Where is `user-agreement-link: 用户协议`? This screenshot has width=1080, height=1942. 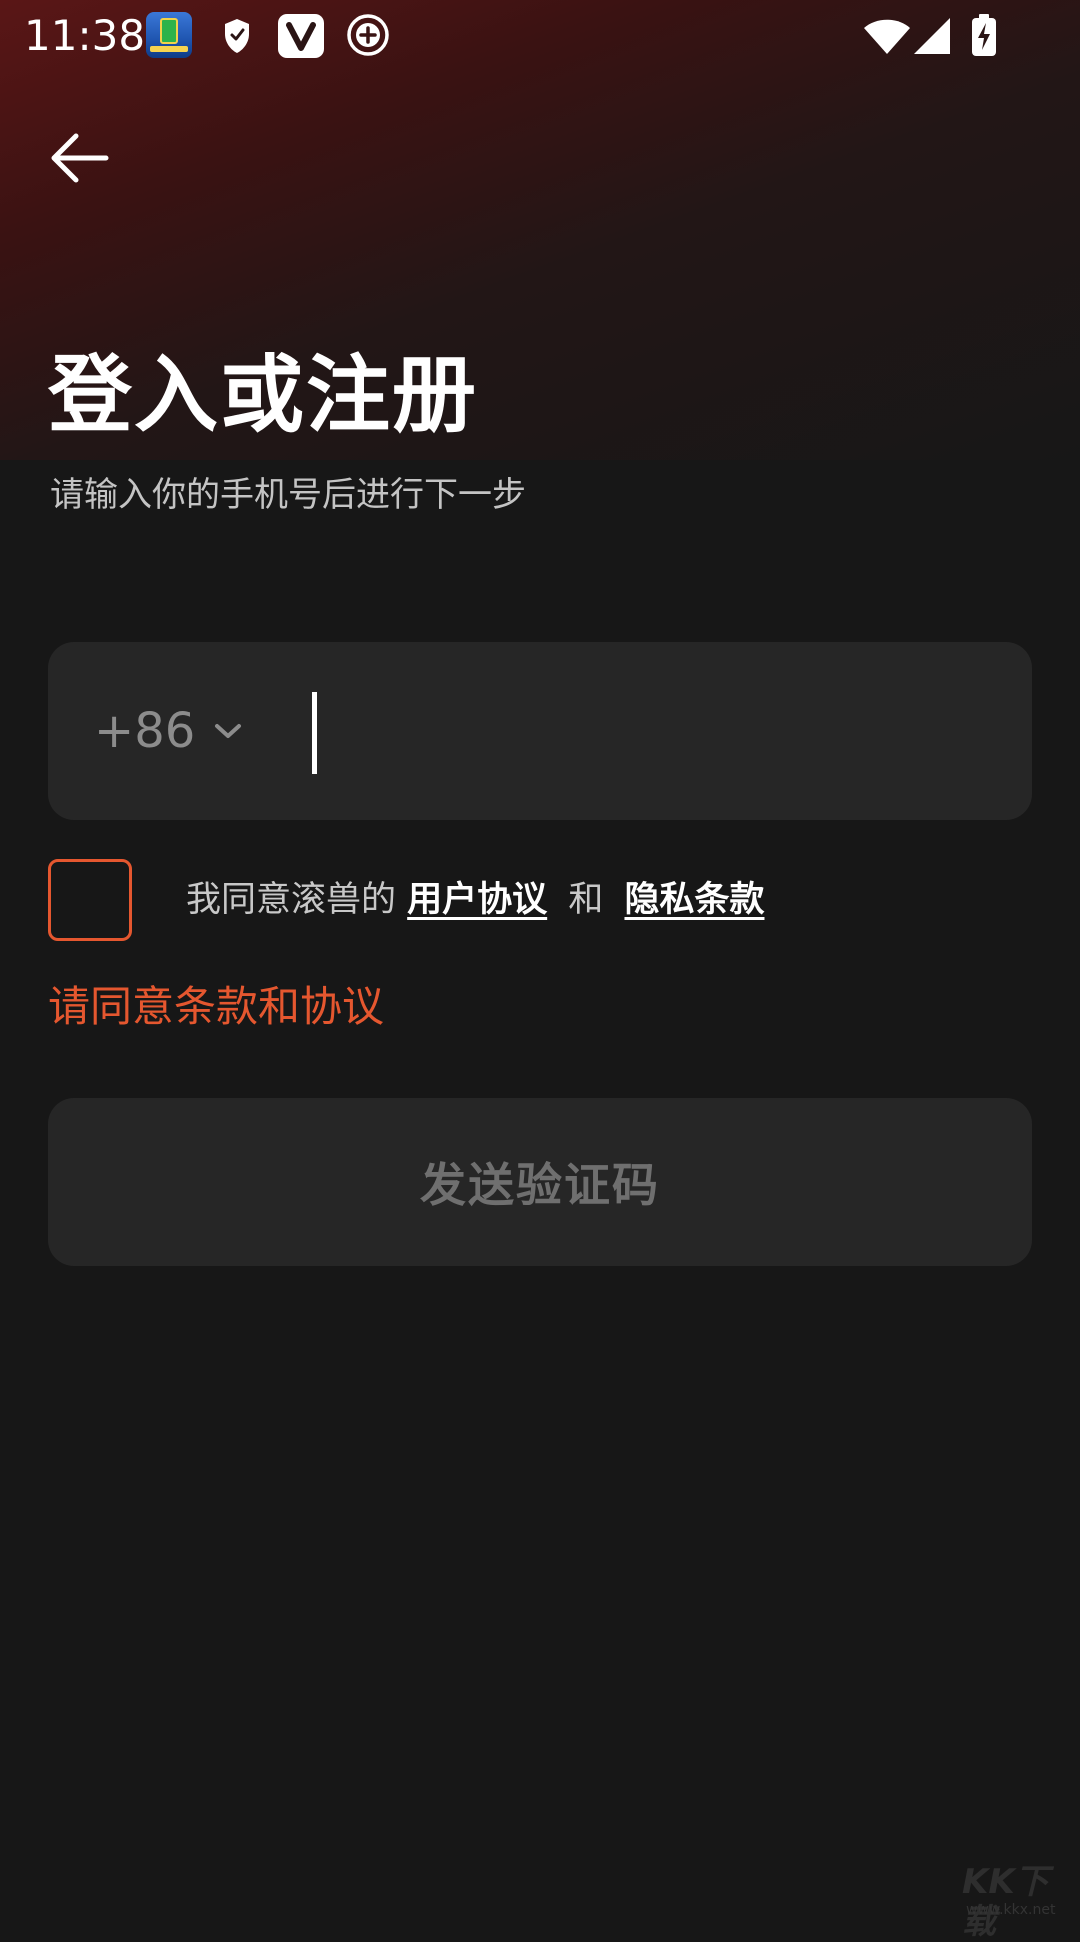
user-agreement-link: 用户协议 is located at coordinates (477, 900).